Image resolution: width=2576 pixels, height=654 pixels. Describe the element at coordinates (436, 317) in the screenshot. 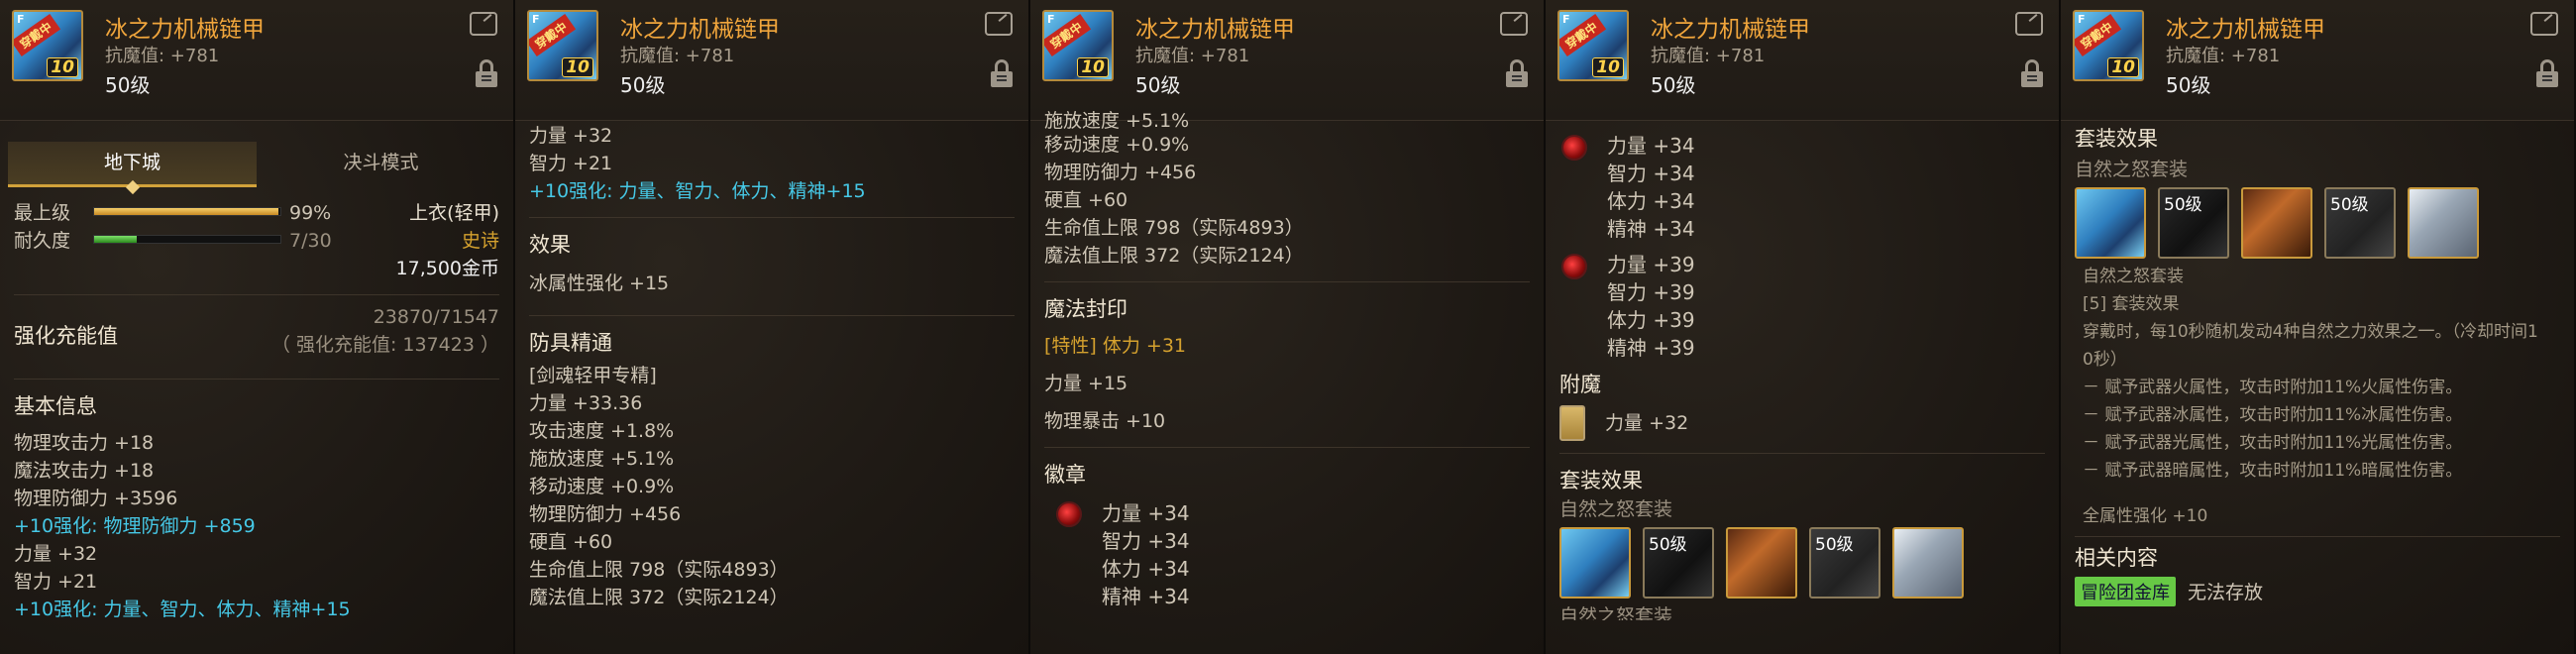

I see `charge-value: 23870/71547` at that location.